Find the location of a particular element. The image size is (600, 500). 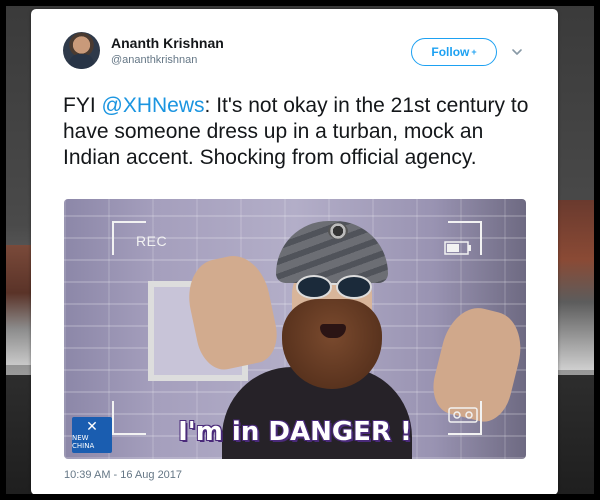

avatar is located at coordinates (81, 50).